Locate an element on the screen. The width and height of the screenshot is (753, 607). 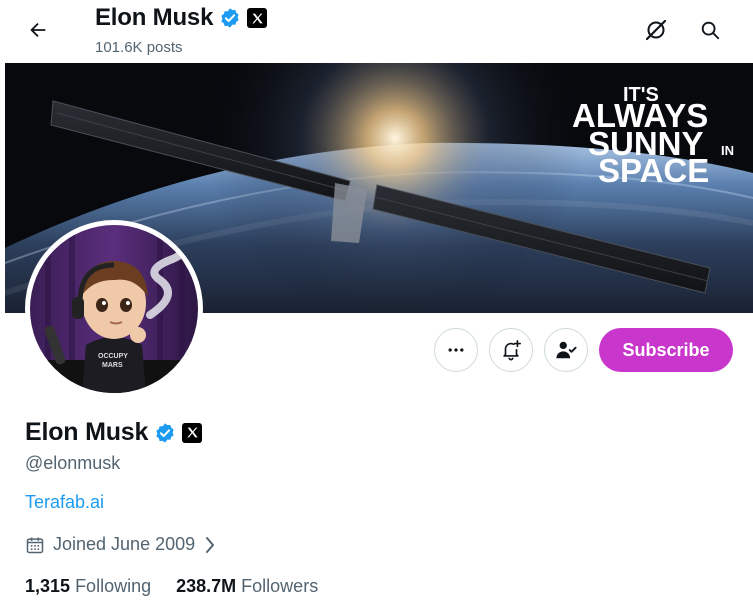
search-button is located at coordinates (710, 30).